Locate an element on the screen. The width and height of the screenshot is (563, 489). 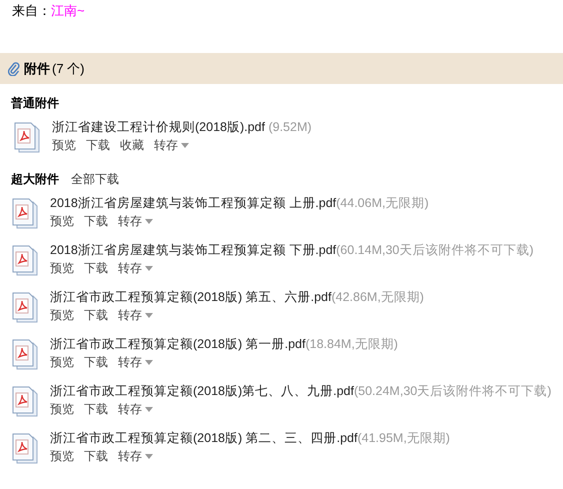
file-name: 浙江省市政工程预算定额(2018版) 第一册.pdf(18.84M,无限期) is located at coordinates (224, 344).